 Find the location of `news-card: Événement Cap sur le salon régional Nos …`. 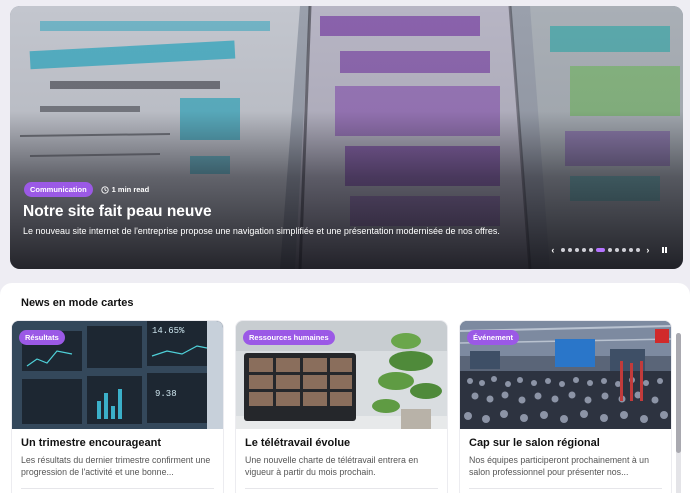

news-card: Événement Cap sur le salon régional Nos … is located at coordinates (565, 406).